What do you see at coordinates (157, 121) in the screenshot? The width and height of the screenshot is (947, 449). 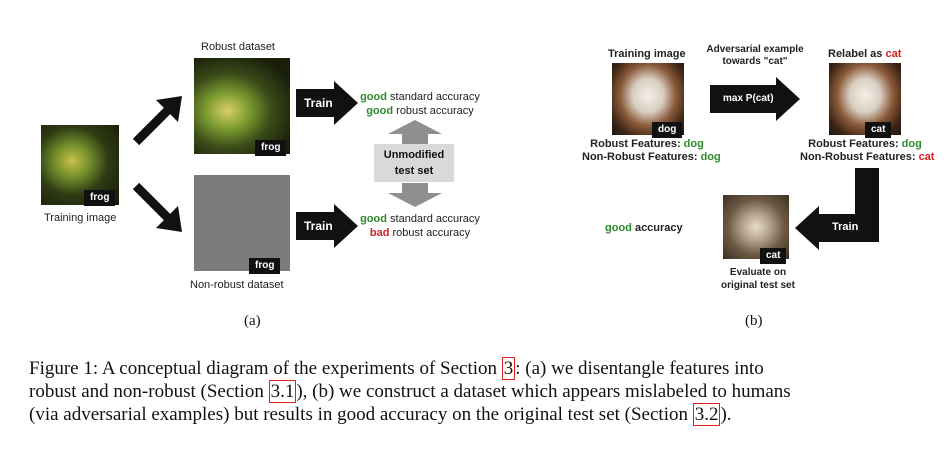 I see `arrow-to-robust-icon` at bounding box center [157, 121].